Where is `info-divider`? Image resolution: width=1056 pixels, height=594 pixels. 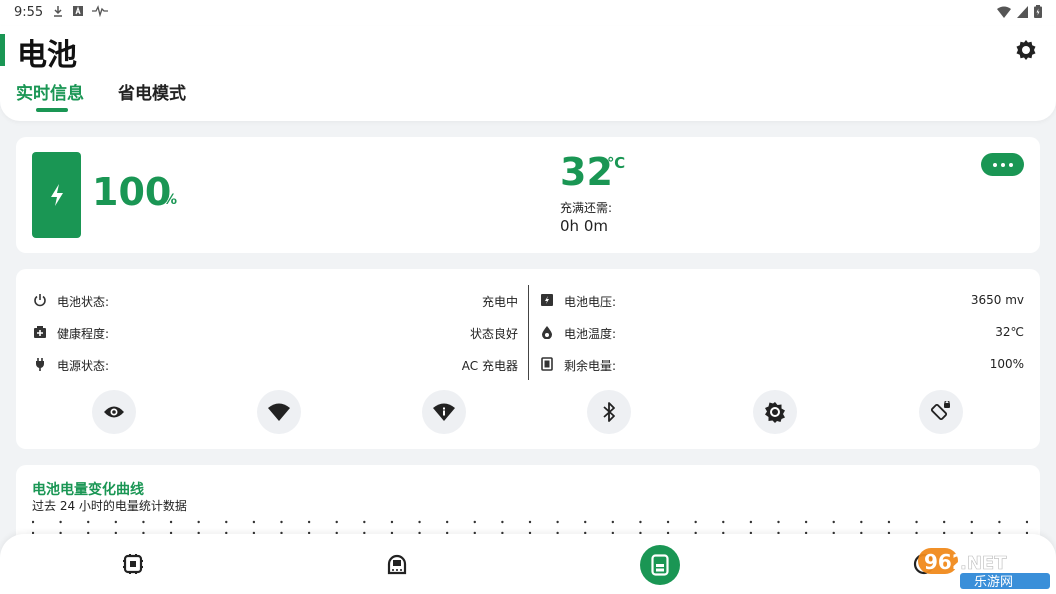
info-divider is located at coordinates (528, 332).